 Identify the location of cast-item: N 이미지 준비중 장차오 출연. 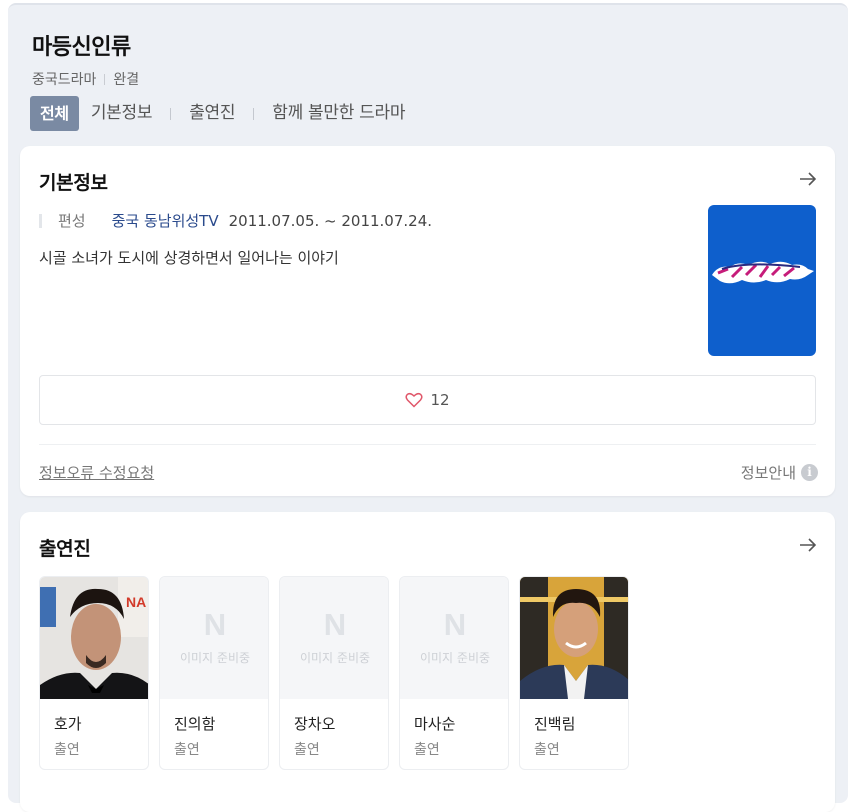
(334, 673).